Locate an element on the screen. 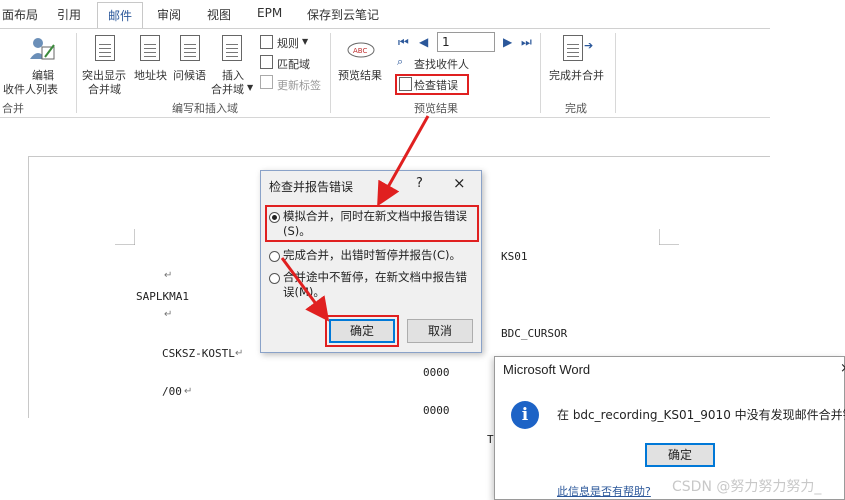  close-icon: × is located at coordinates (842, 368).